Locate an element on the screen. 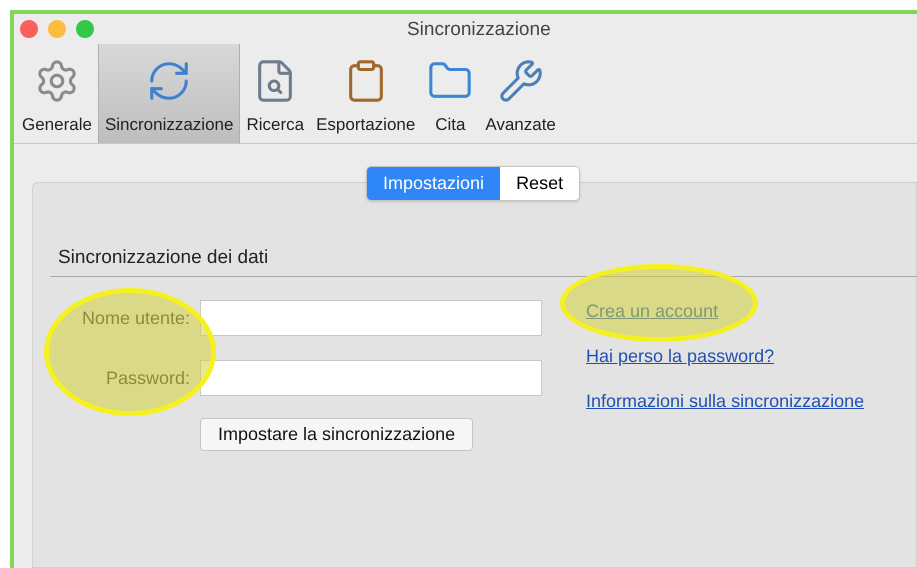  link: Hai perso la password? is located at coordinates (725, 356).